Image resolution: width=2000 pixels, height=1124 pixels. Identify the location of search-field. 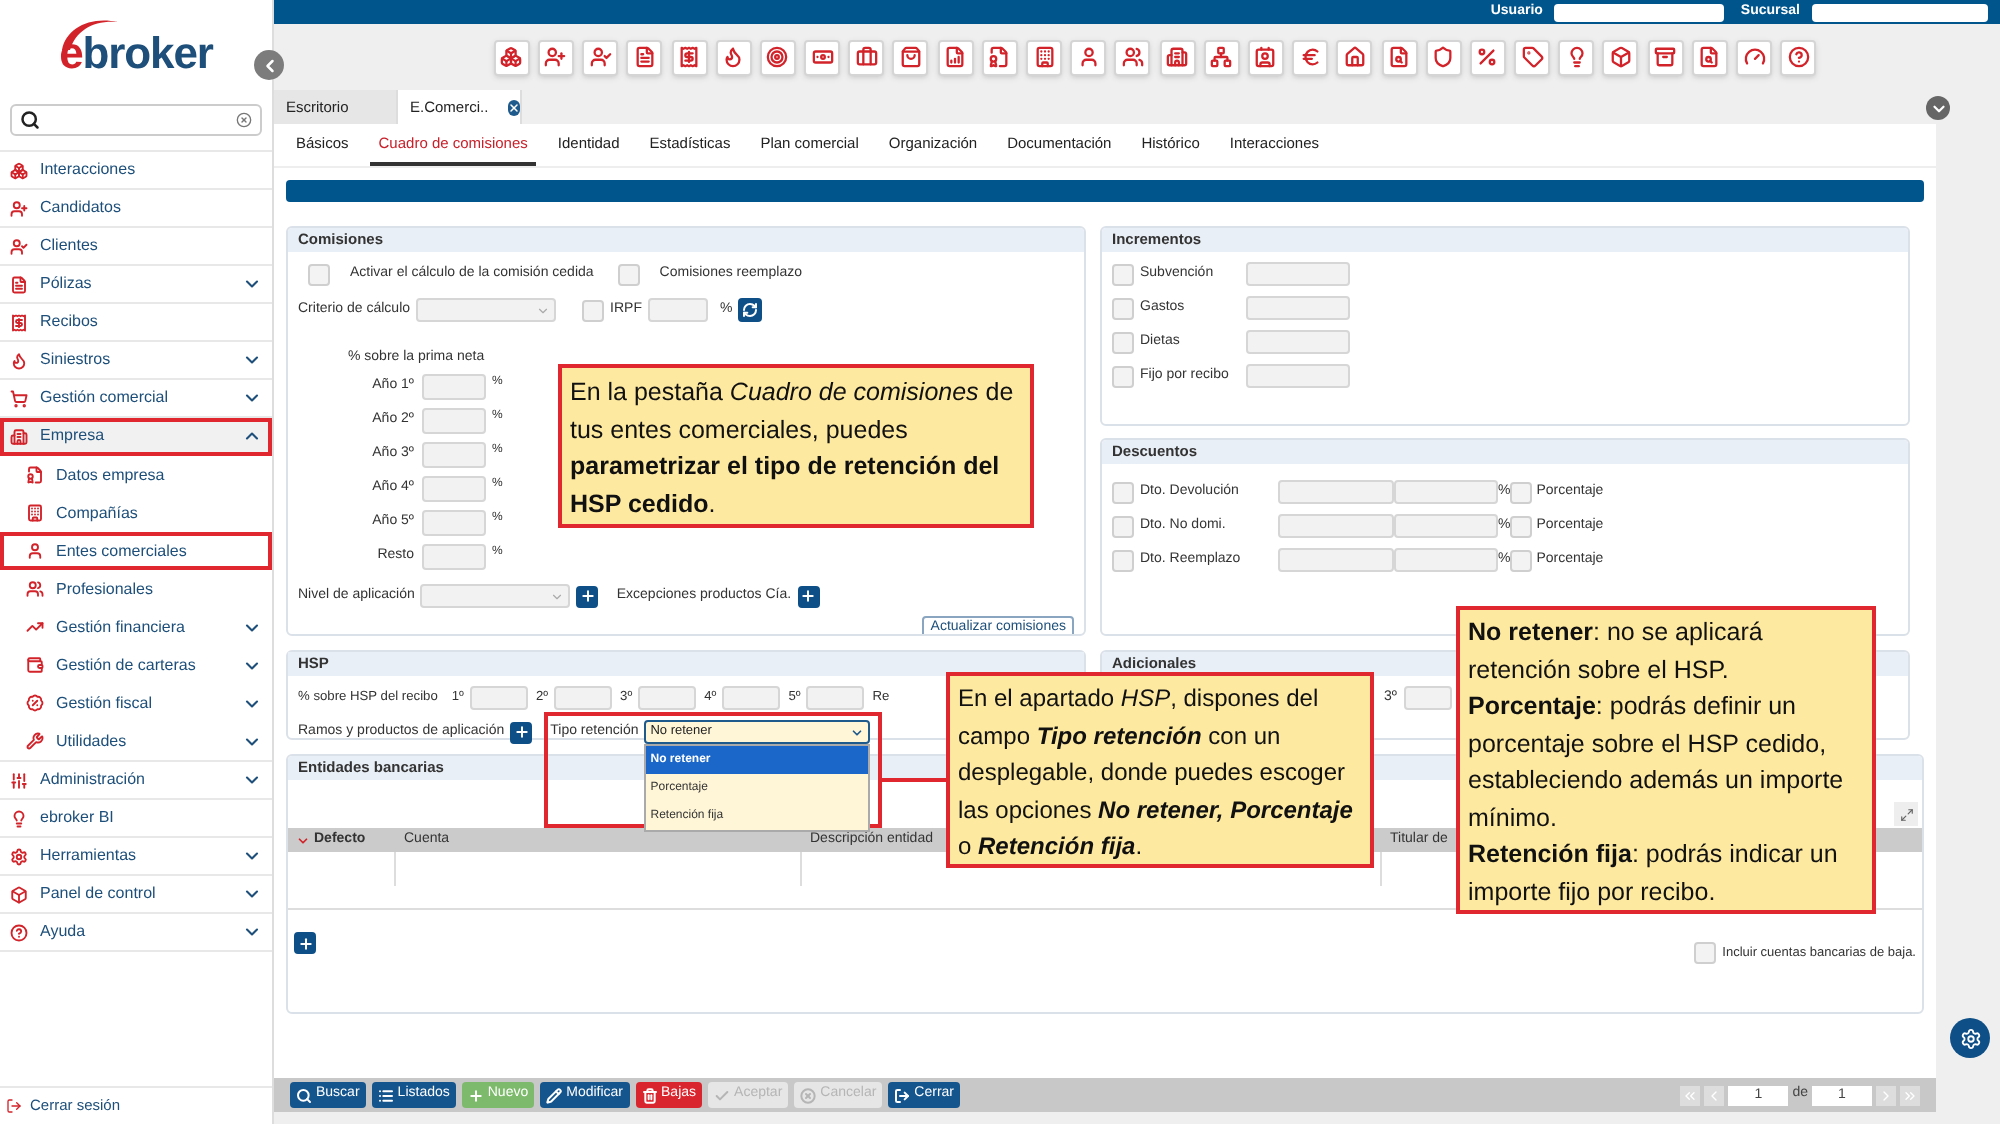
(136, 120).